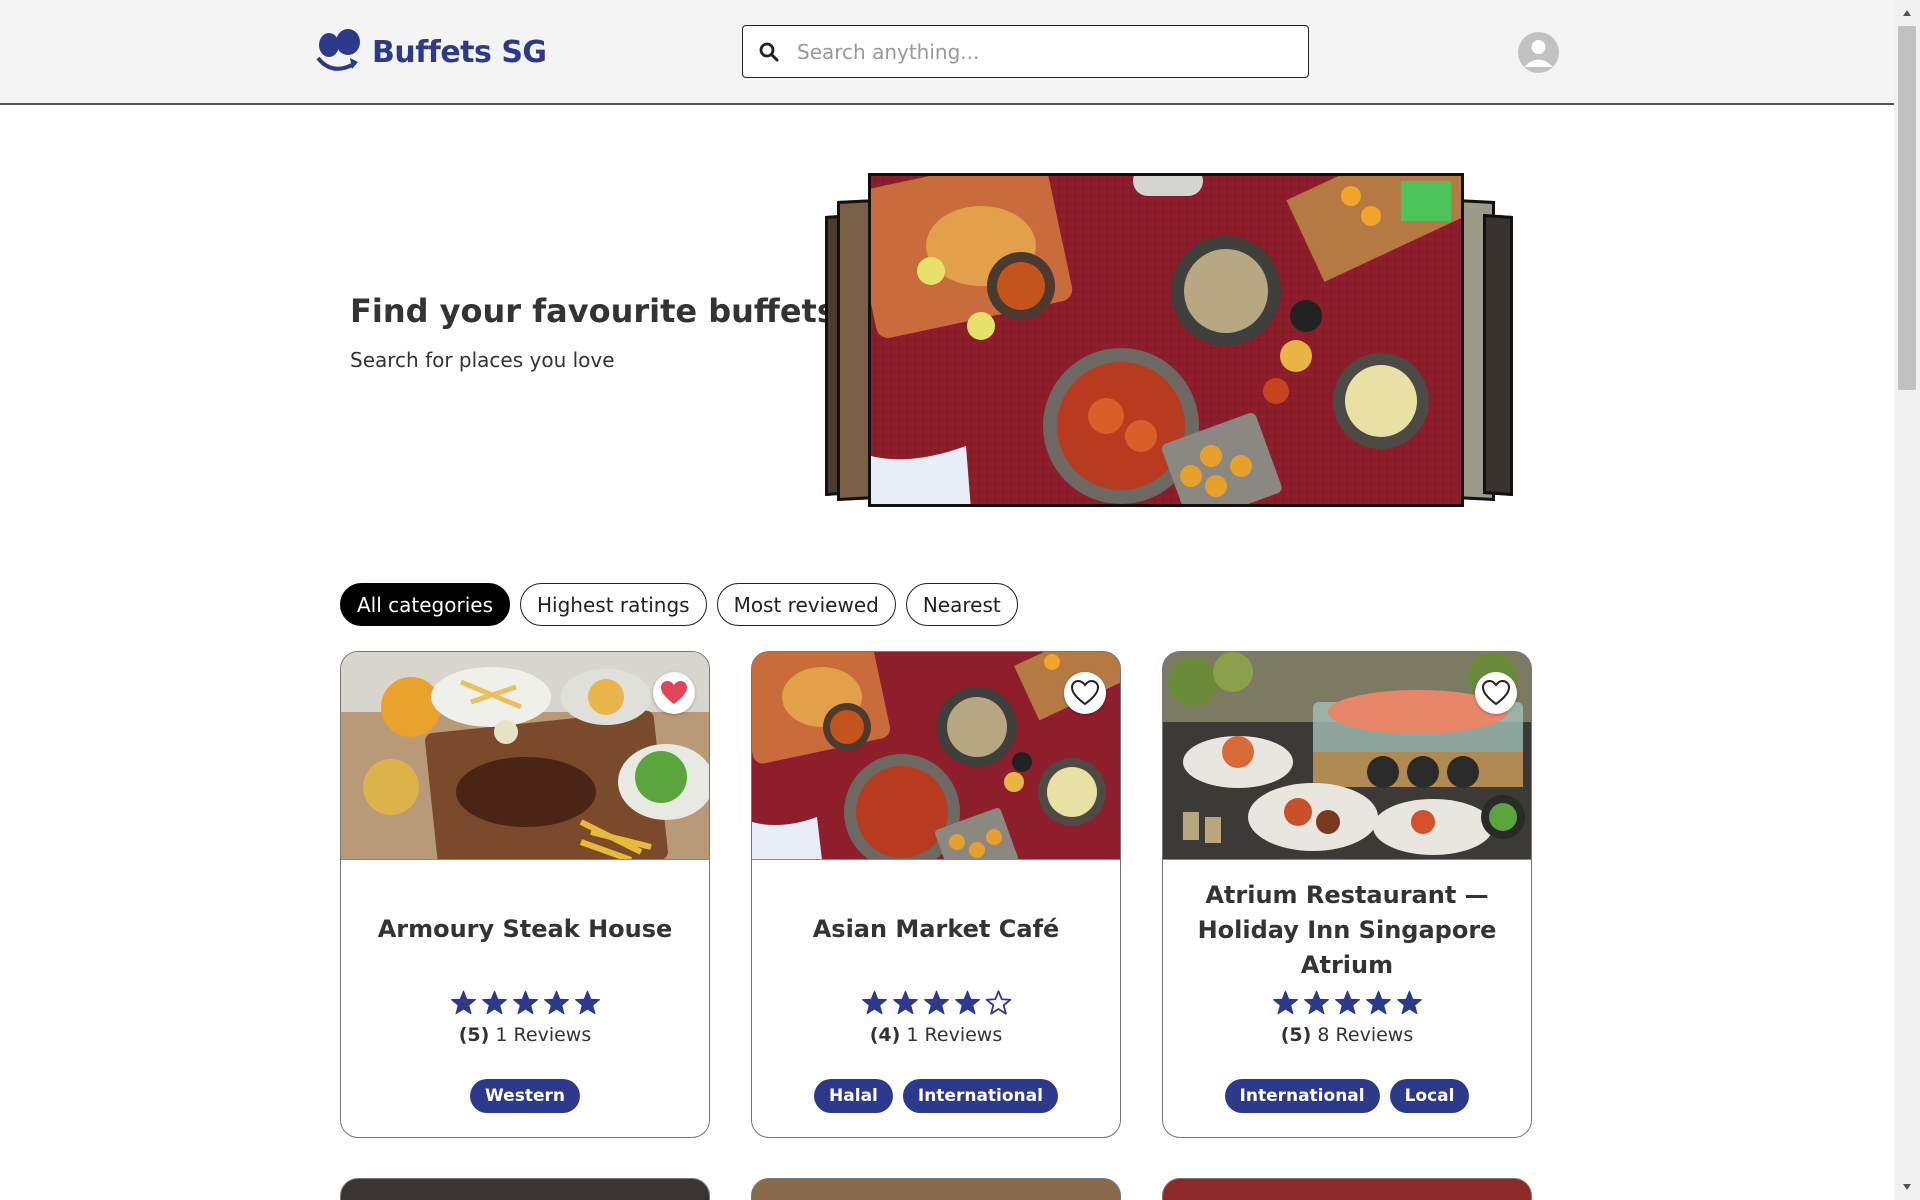  I want to click on search-icon, so click(769, 52).